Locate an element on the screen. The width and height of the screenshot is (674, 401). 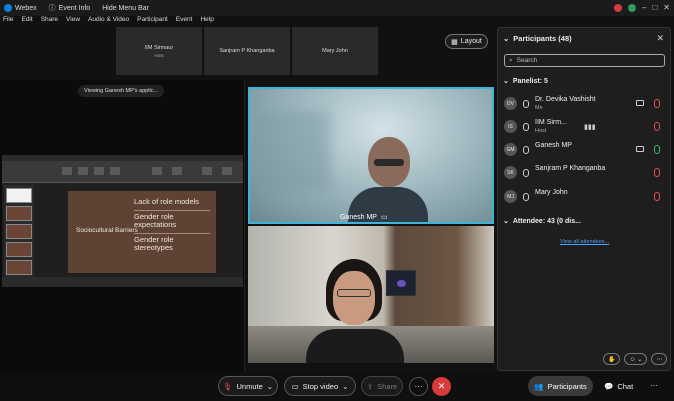
event-info-button: ⓘ Event Info is located at coordinates (70, 8).